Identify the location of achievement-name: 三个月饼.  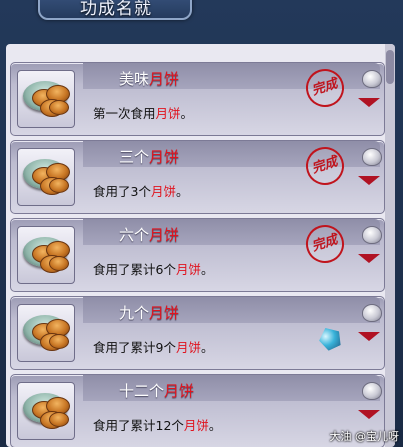
(149, 157).